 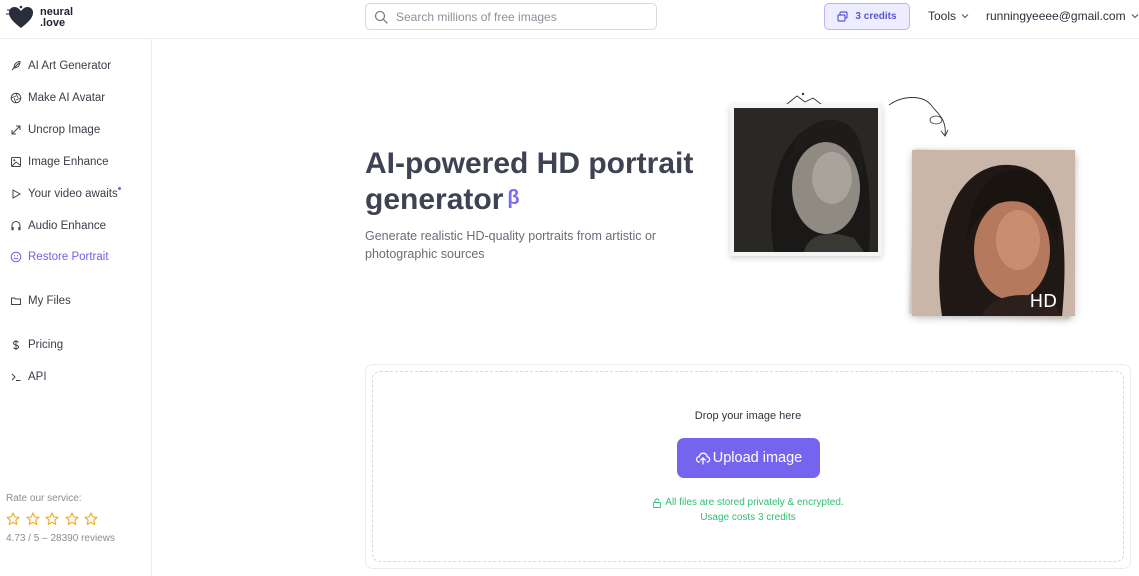 What do you see at coordinates (703, 458) in the screenshot?
I see `cloud-upload-icon` at bounding box center [703, 458].